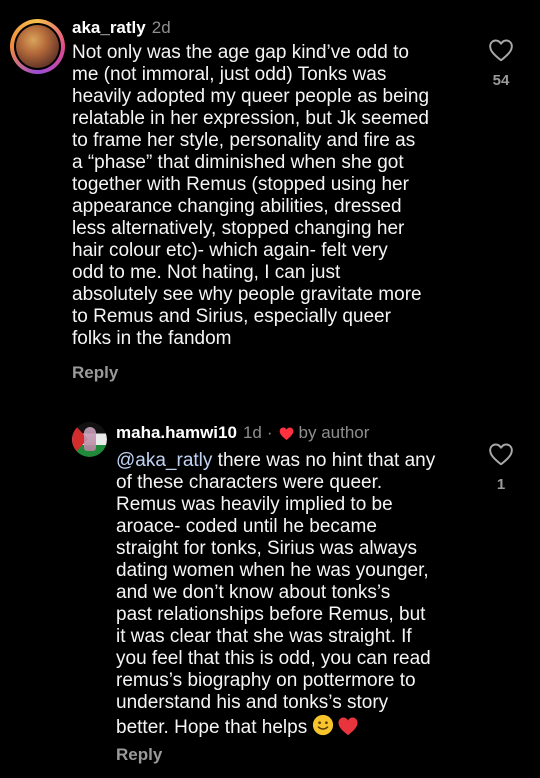 The image size is (540, 778). What do you see at coordinates (252, 432) in the screenshot?
I see `timestamp: 1d` at bounding box center [252, 432].